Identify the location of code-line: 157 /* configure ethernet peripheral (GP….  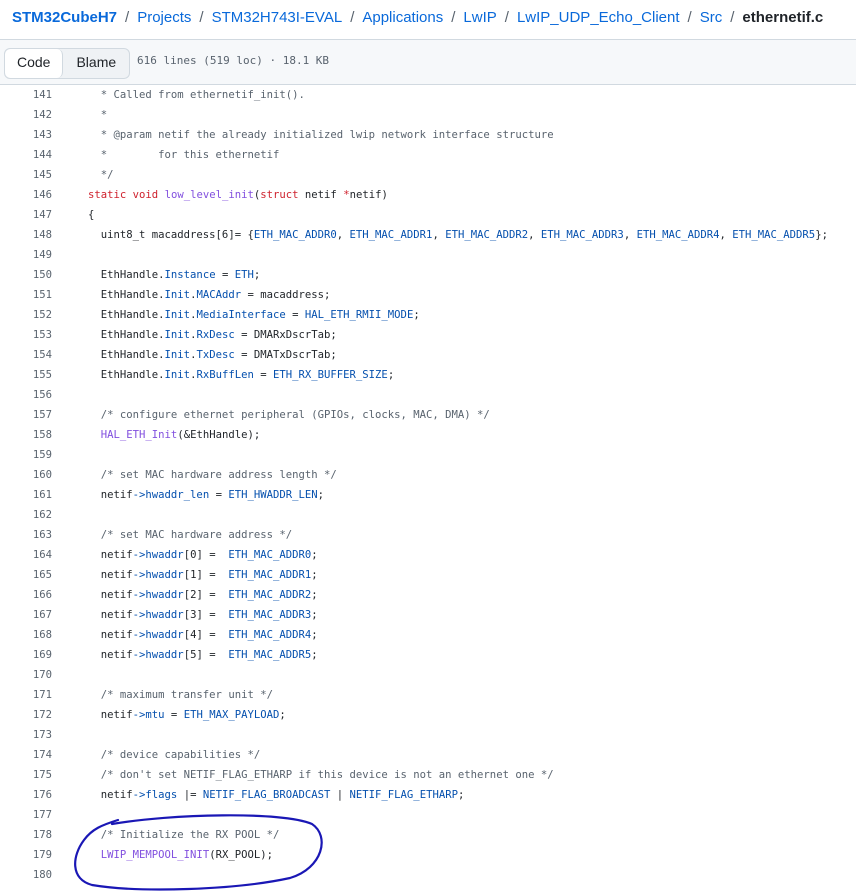
(428, 415).